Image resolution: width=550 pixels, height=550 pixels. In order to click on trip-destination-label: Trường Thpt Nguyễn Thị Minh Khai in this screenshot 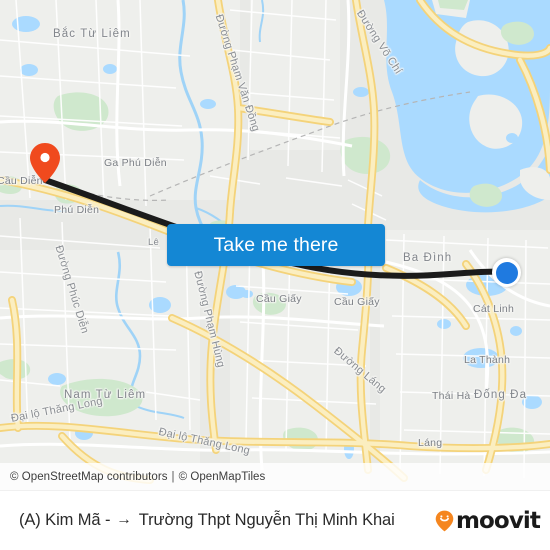, I will do `click(266, 520)`.